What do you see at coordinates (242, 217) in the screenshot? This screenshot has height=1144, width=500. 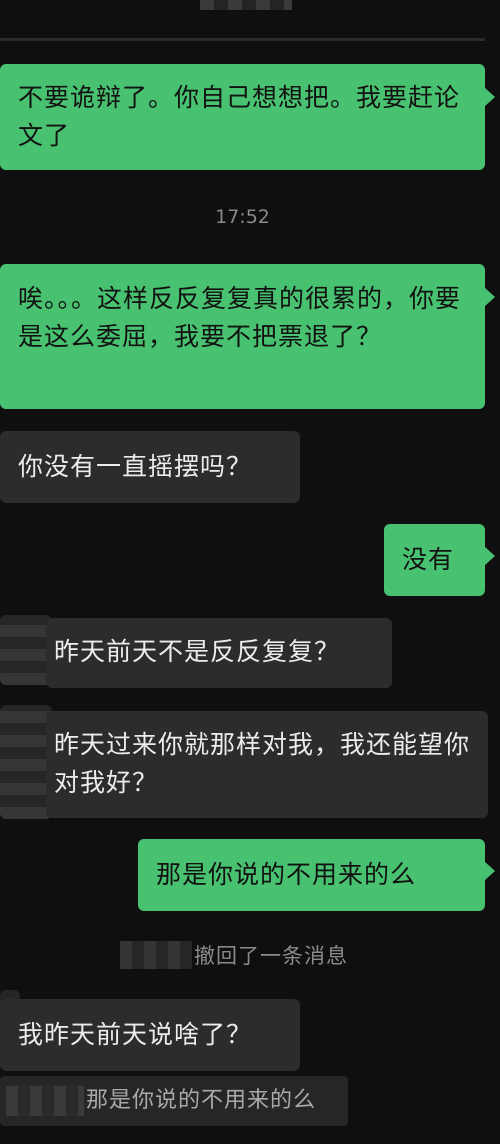 I see `timestamp: 17:52` at bounding box center [242, 217].